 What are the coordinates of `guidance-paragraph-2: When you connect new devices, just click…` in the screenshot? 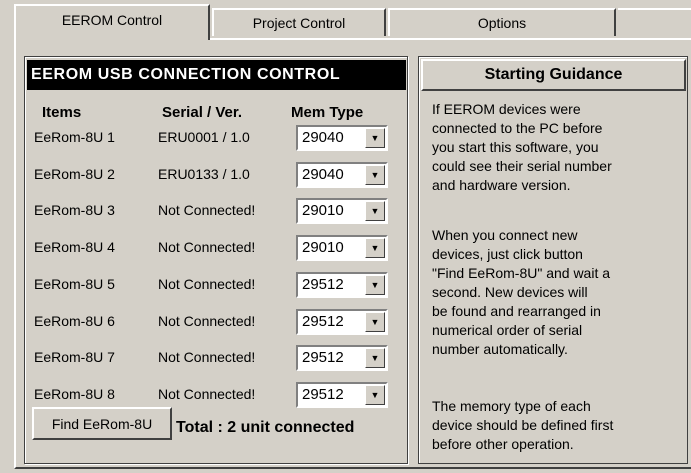 It's located at (521, 292).